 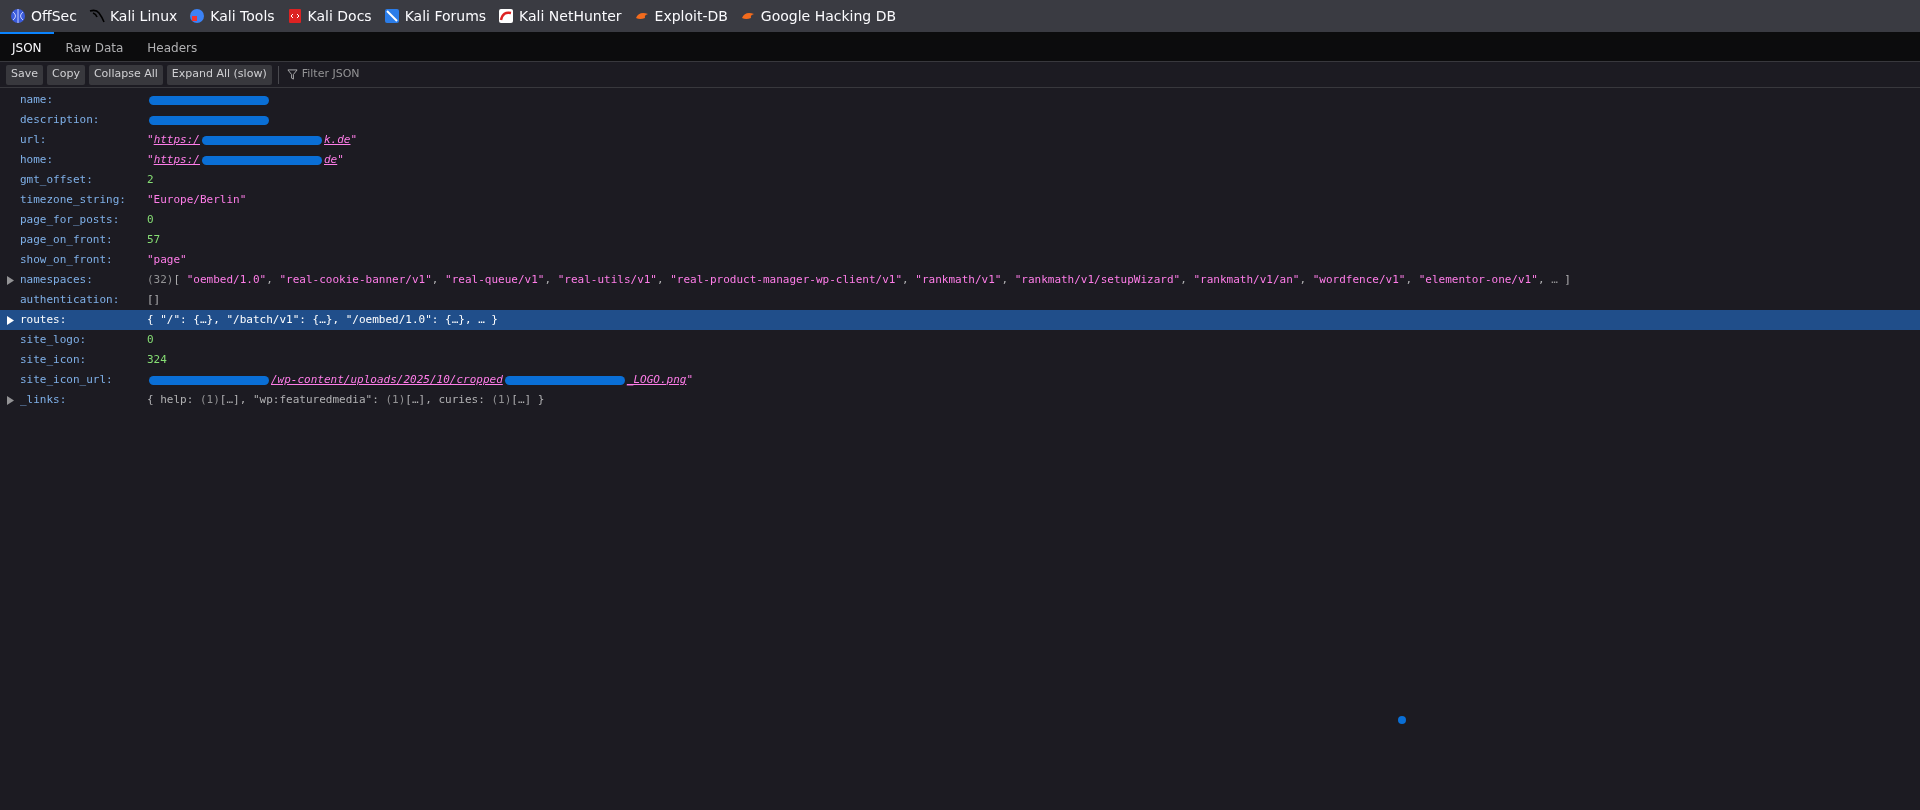 What do you see at coordinates (331, 160) in the screenshot?
I see `url-link: de` at bounding box center [331, 160].